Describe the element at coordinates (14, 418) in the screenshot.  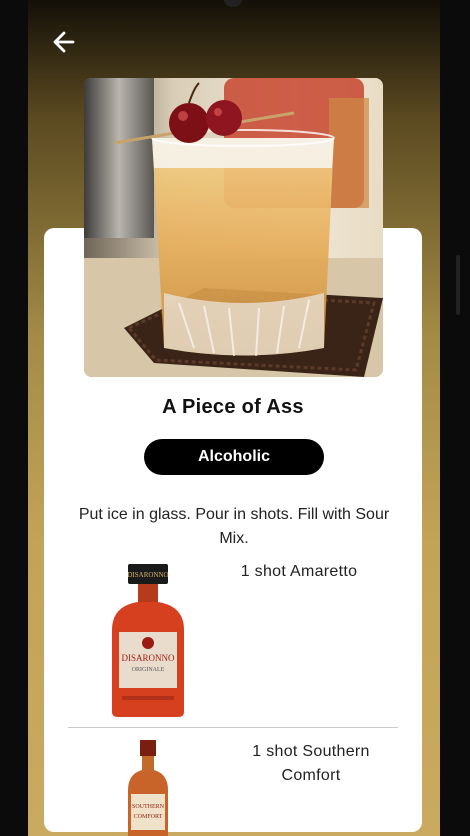
I see `device-bezel-left` at that location.